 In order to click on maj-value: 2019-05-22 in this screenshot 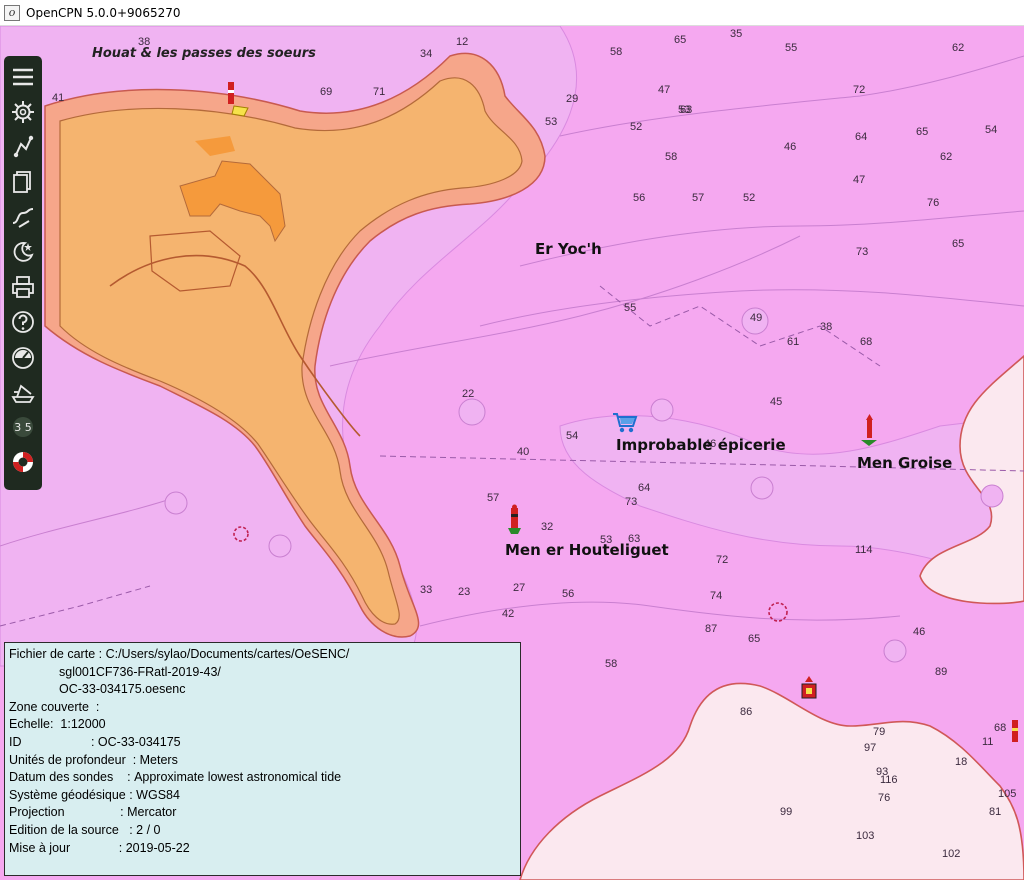, I will do `click(157, 847)`.